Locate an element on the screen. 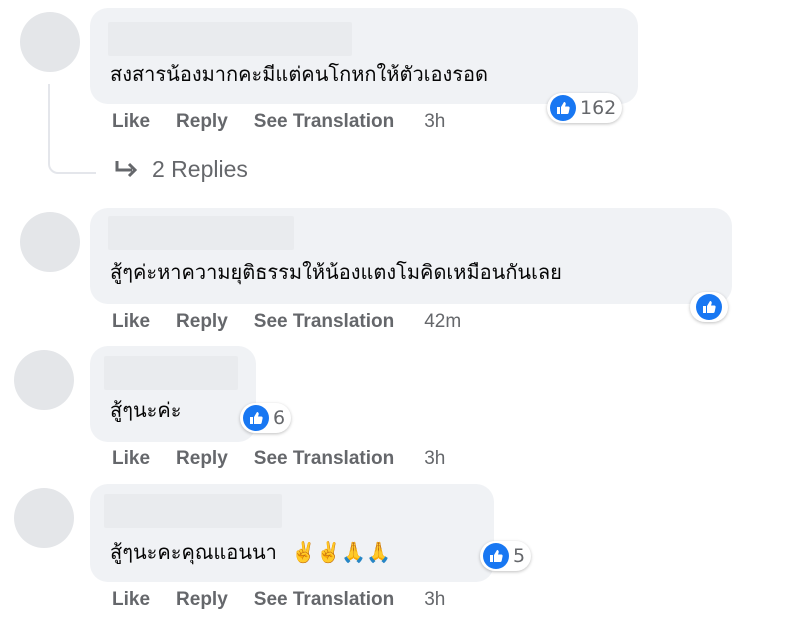  reaction-count: 162 is located at coordinates (585, 108).